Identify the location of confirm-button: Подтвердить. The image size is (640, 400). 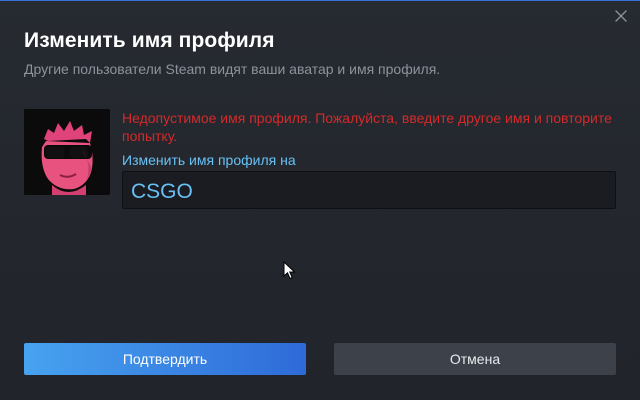
(165, 359).